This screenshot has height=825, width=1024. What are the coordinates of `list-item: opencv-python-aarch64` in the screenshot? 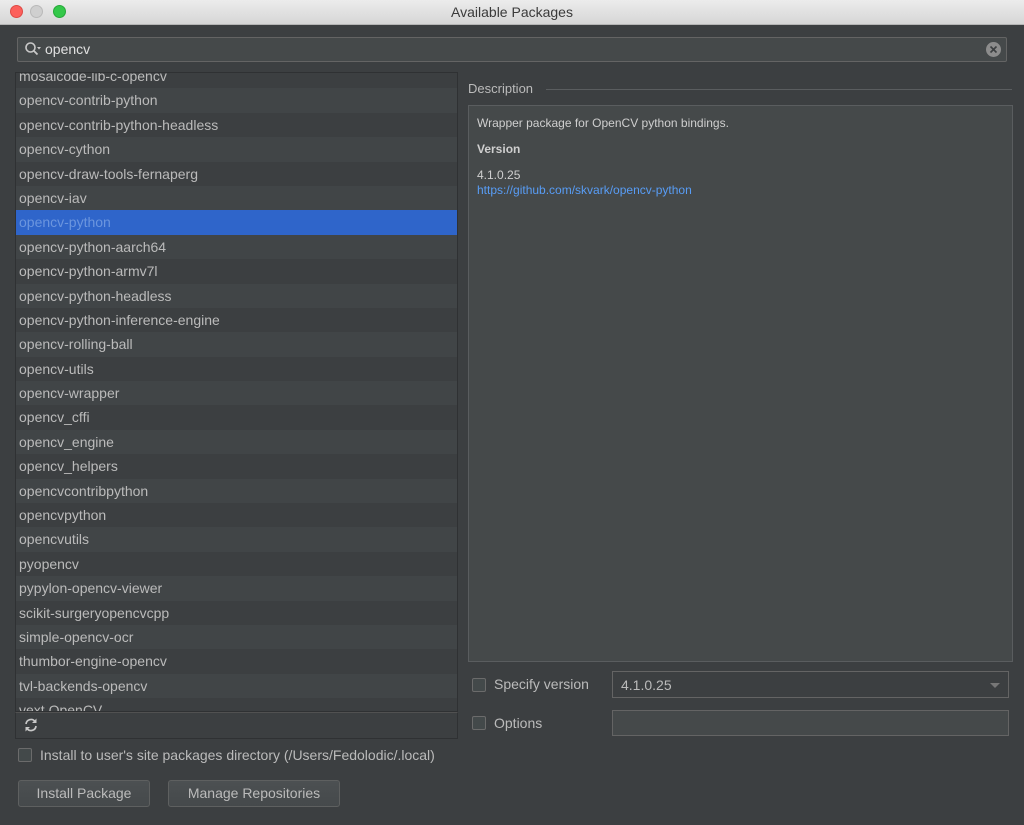 It's located at (236, 247).